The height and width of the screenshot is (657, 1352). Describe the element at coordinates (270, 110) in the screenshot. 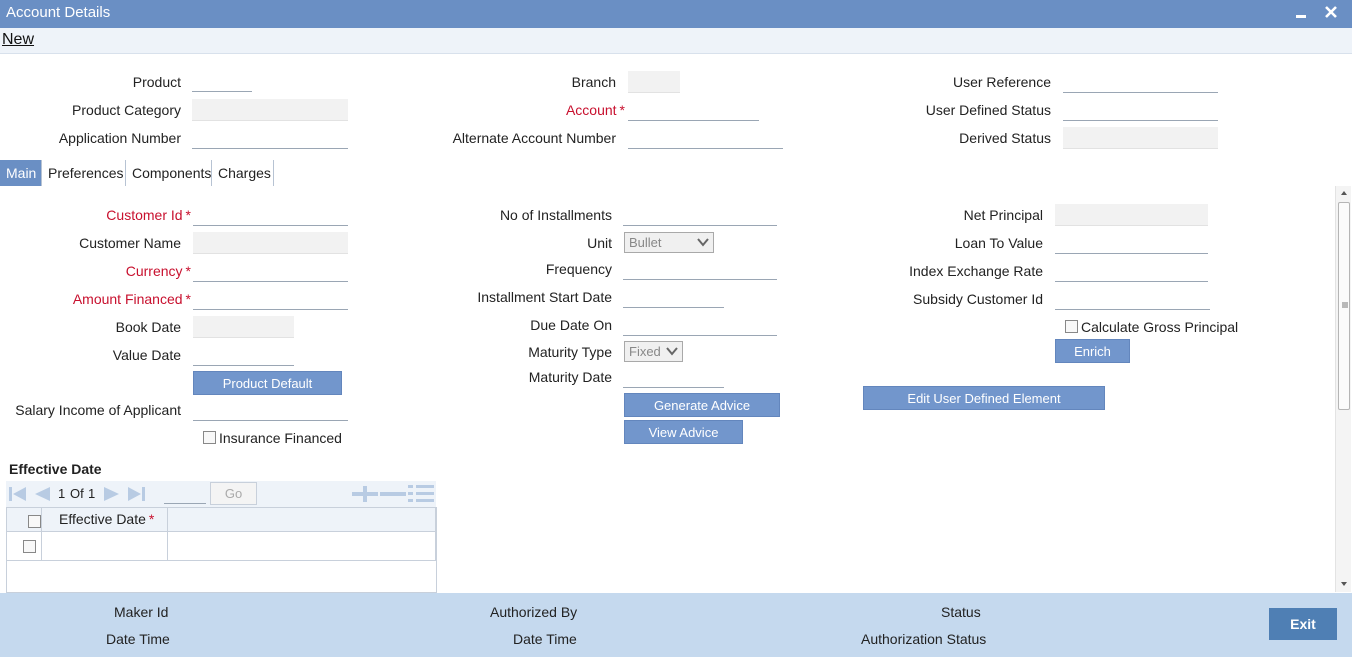

I see `product-category-field` at that location.